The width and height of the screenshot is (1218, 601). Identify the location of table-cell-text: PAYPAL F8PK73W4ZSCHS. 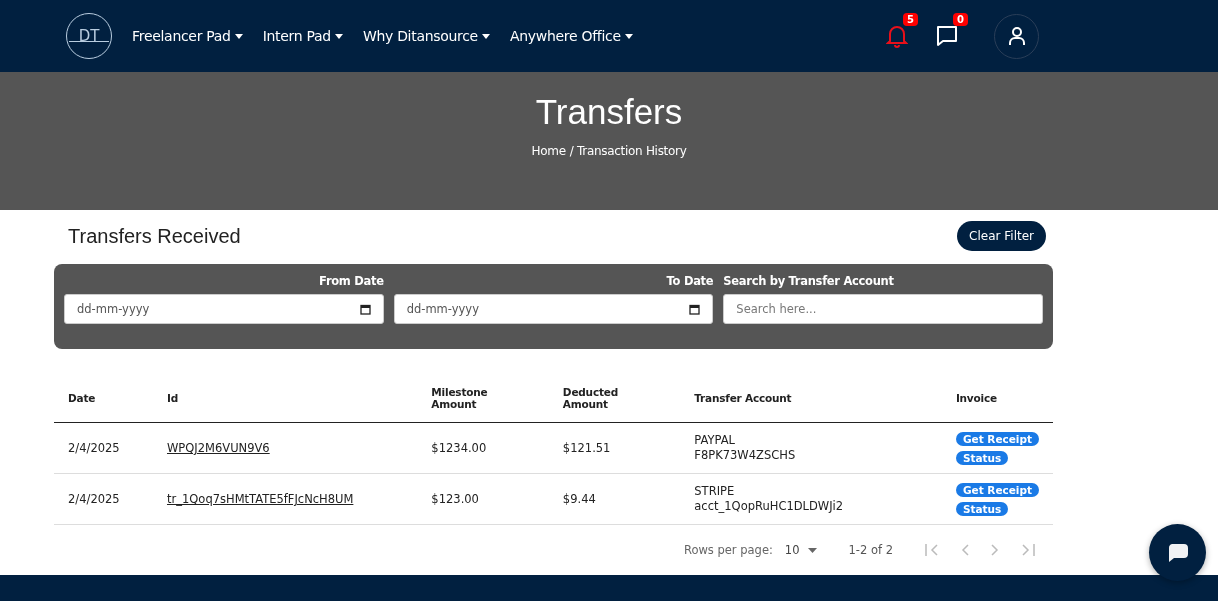
(745, 448).